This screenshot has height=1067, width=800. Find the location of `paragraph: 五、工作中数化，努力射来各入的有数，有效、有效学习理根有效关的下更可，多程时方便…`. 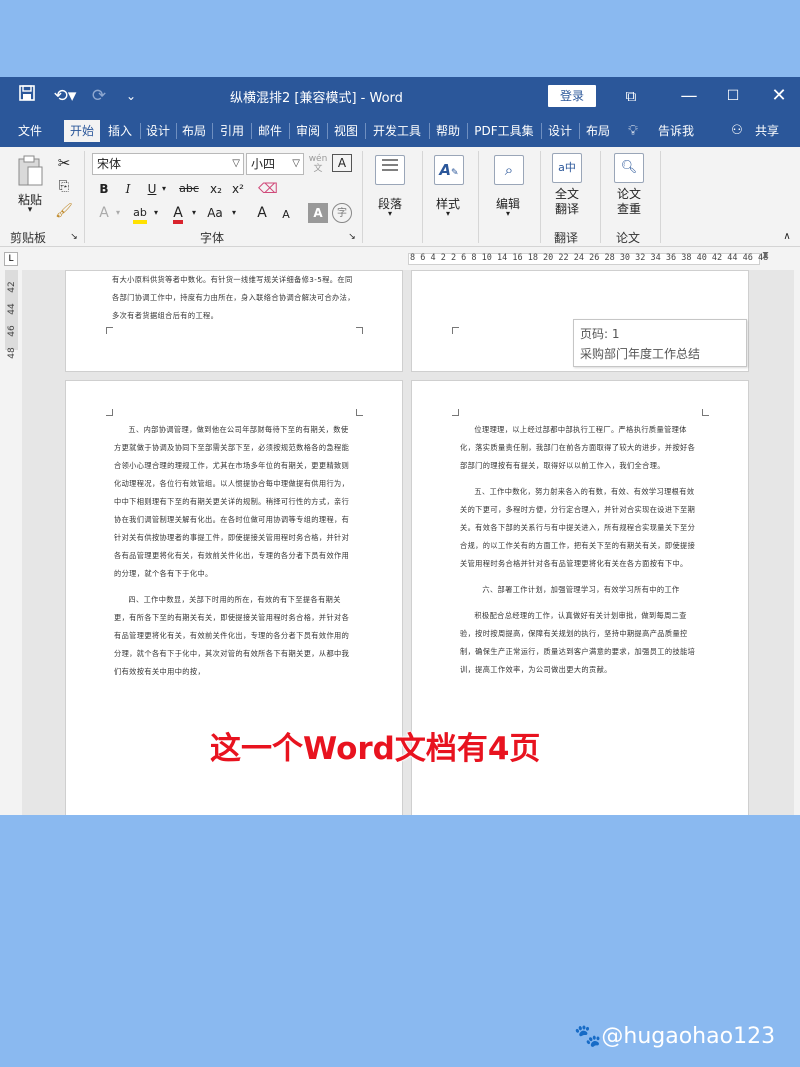

paragraph: 五、工作中数化，努力射来各入的有数，有效、有效学习理根有效关的下更可，多程时方便… is located at coordinates (578, 527).